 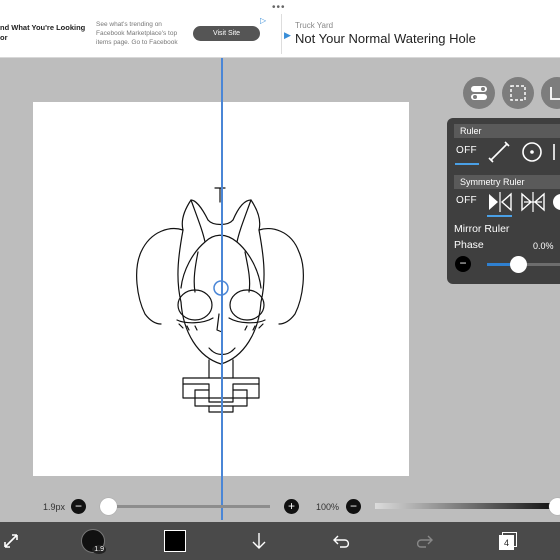 What do you see at coordinates (469, 245) in the screenshot?
I see `phase-label: Phase` at bounding box center [469, 245].